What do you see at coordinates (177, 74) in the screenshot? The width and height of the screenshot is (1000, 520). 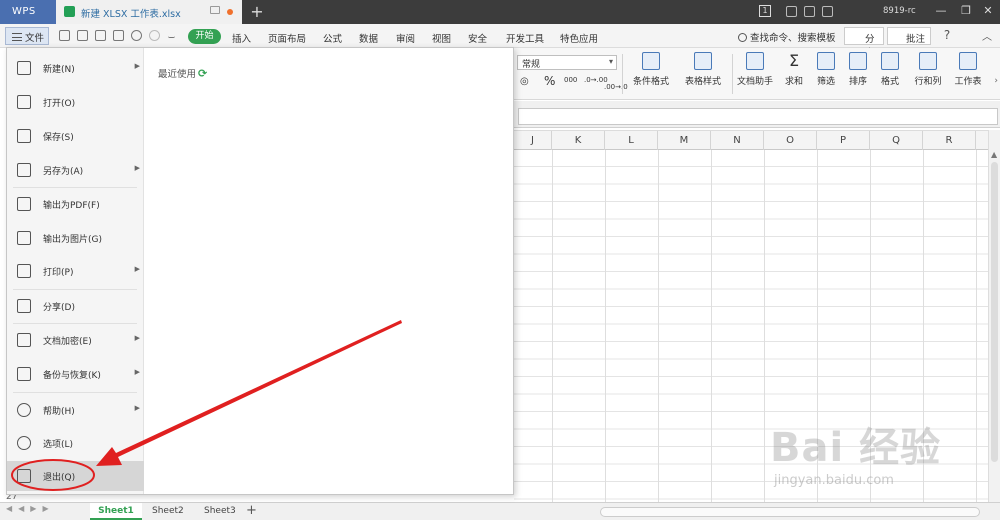 I see `recent-files-label: 最近使用` at bounding box center [177, 74].